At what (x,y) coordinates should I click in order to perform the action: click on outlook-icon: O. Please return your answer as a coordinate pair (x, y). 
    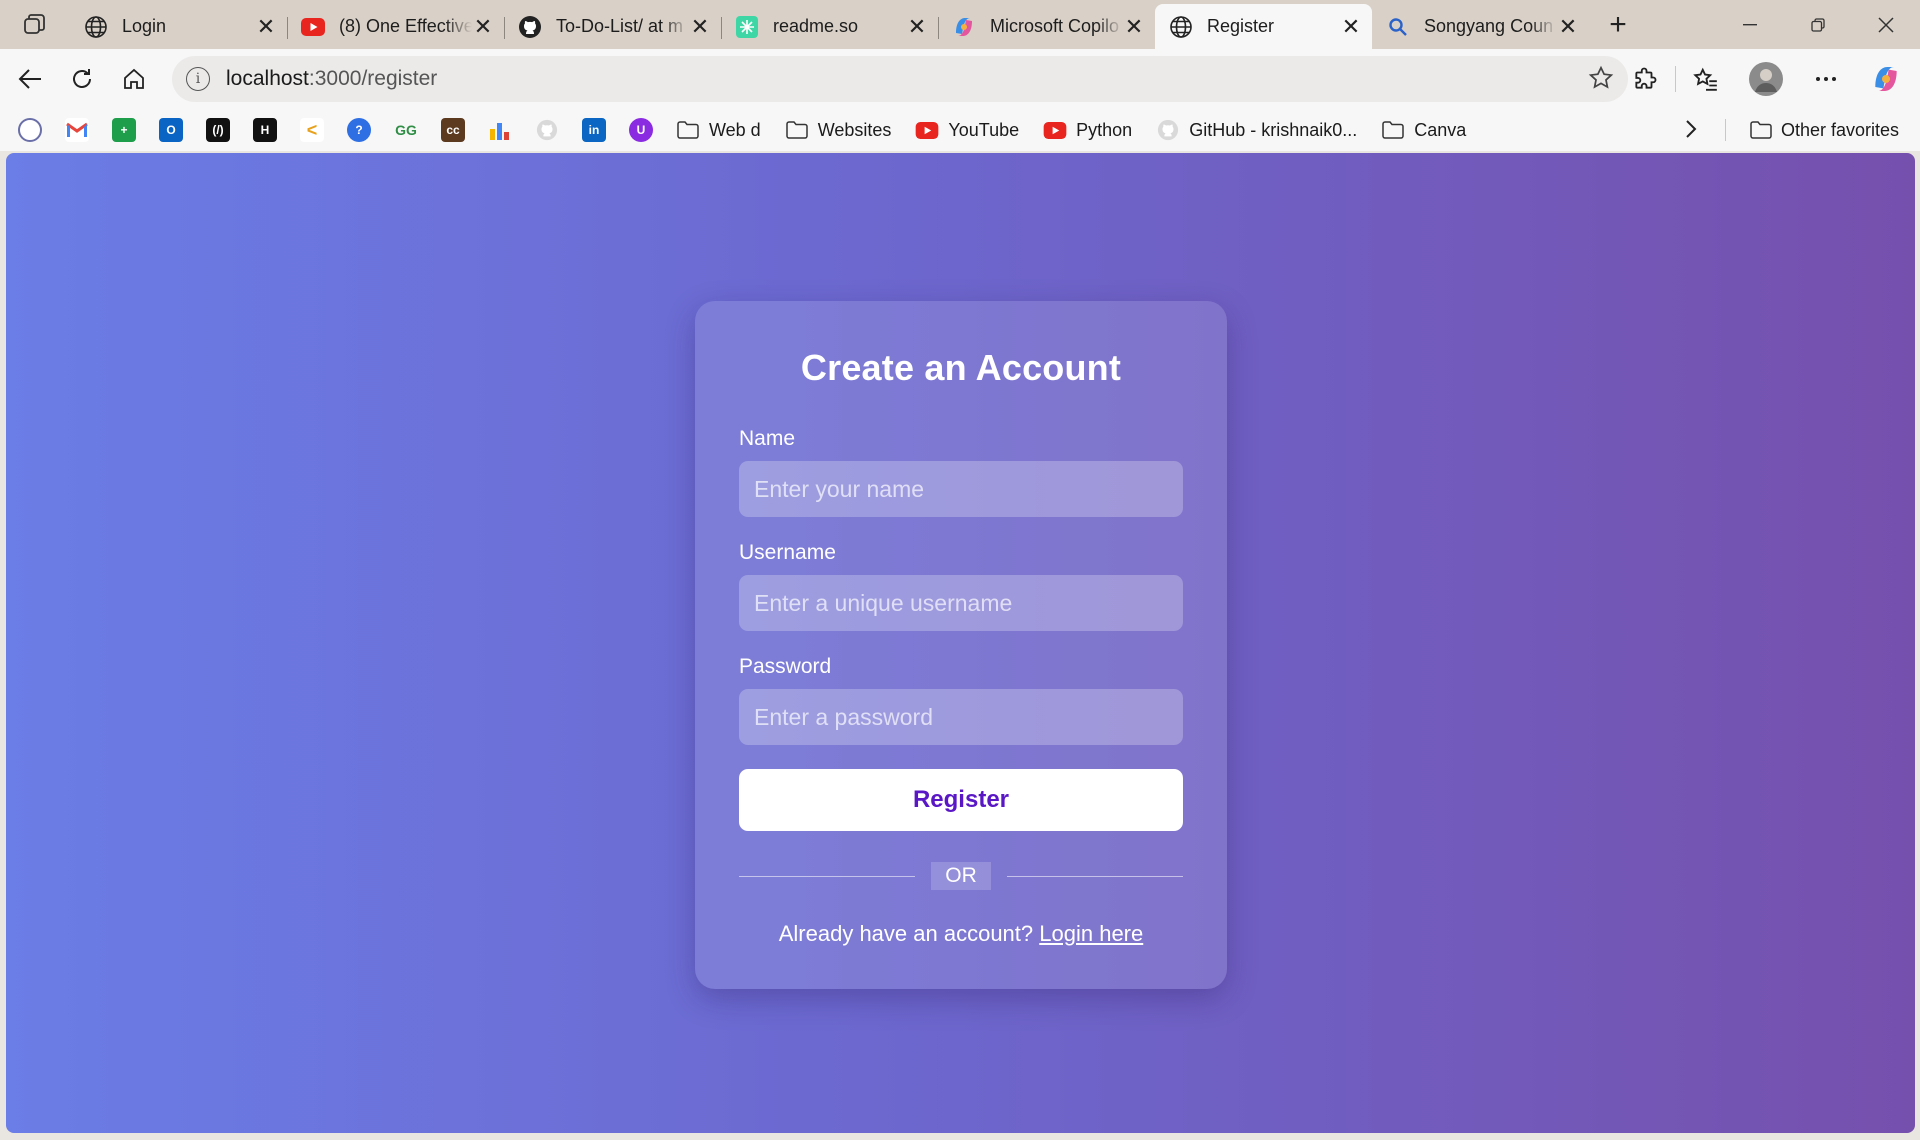
    Looking at the image, I should click on (171, 130).